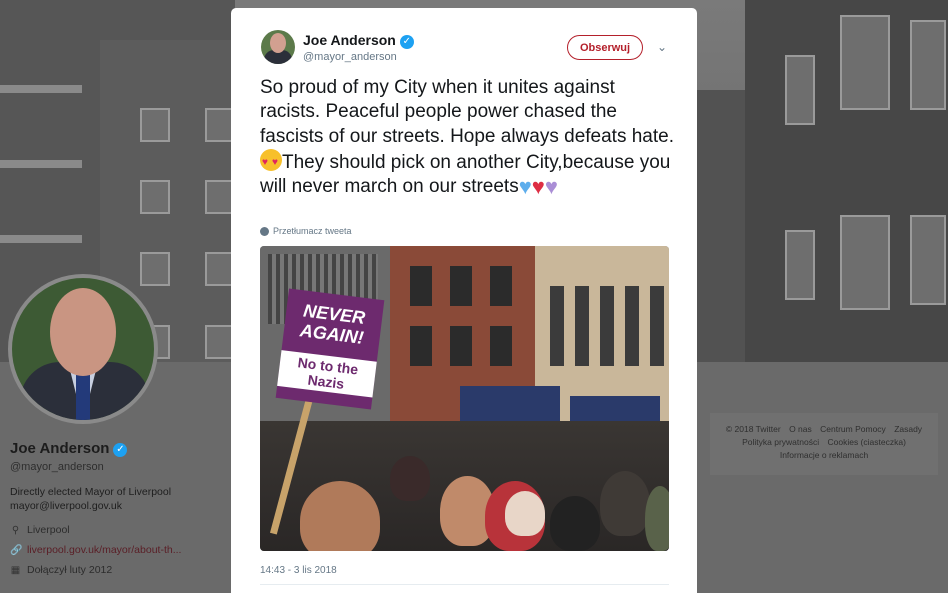 The height and width of the screenshot is (593, 948). I want to click on profile-joined-text: Dołączył luty 2012, so click(70, 570).